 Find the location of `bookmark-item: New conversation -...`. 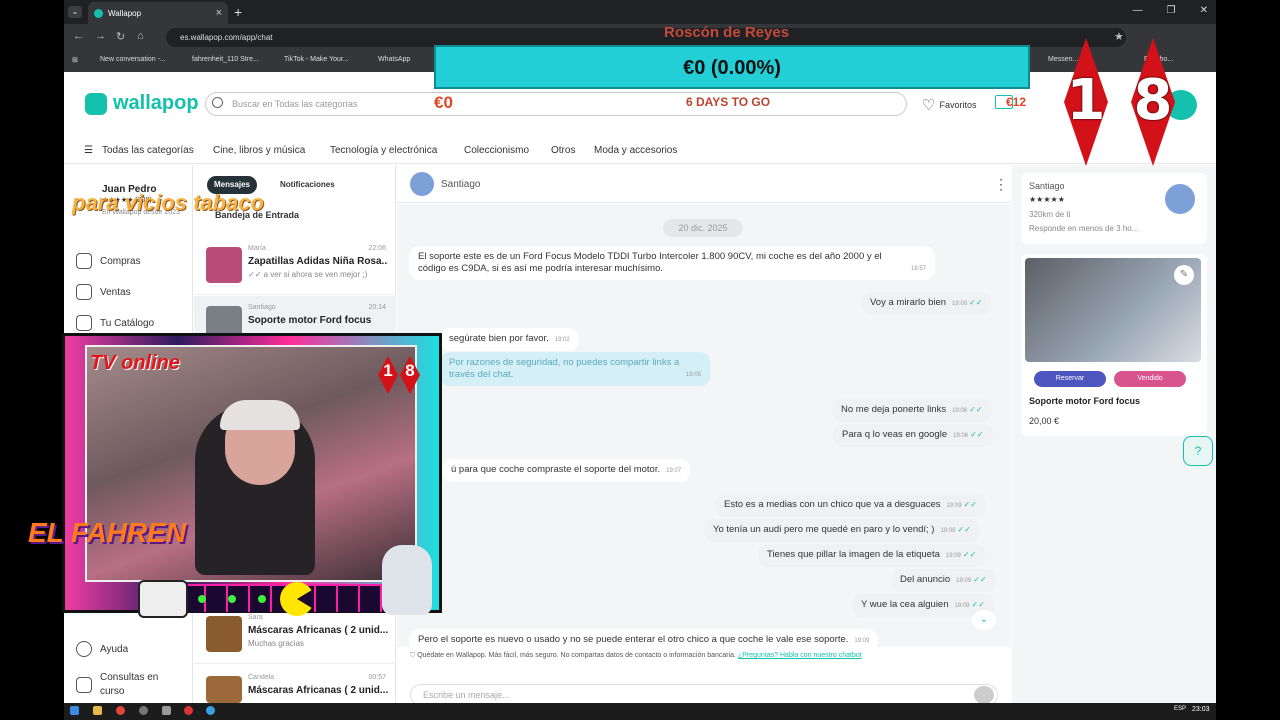

bookmark-item: New conversation -... is located at coordinates (133, 59).